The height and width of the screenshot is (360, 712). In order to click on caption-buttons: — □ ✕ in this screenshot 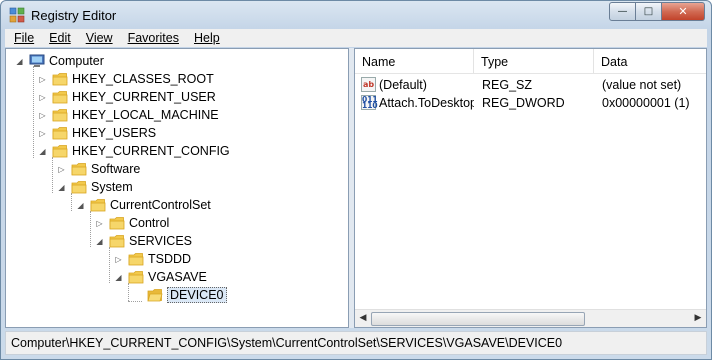, I will do `click(657, 11)`.